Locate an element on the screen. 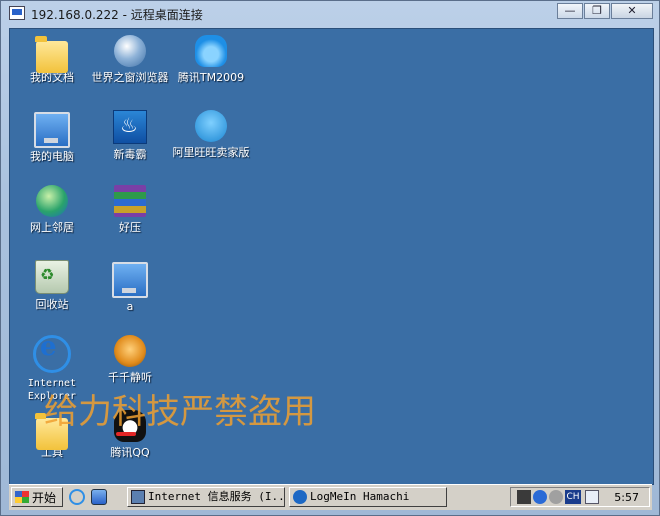 The image size is (660, 516). windows-flag-icon is located at coordinates (22, 497).